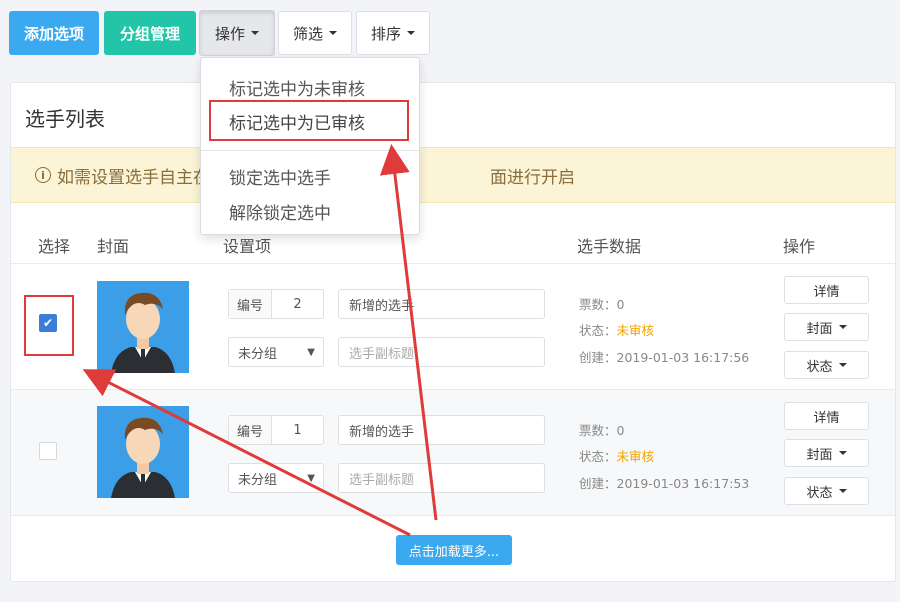  I want to click on filter-dropdown-button: 筛选, so click(315, 33).